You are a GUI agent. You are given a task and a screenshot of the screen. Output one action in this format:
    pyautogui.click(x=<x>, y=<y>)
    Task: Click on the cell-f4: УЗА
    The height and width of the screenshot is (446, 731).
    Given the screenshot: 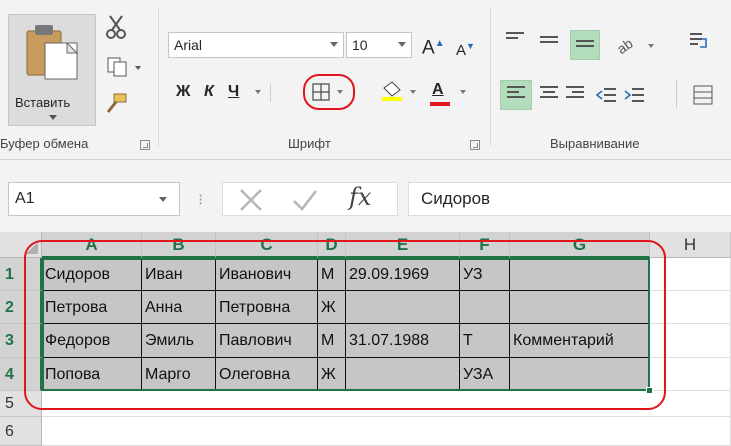 What is the action you would take?
    pyautogui.click(x=485, y=374)
    